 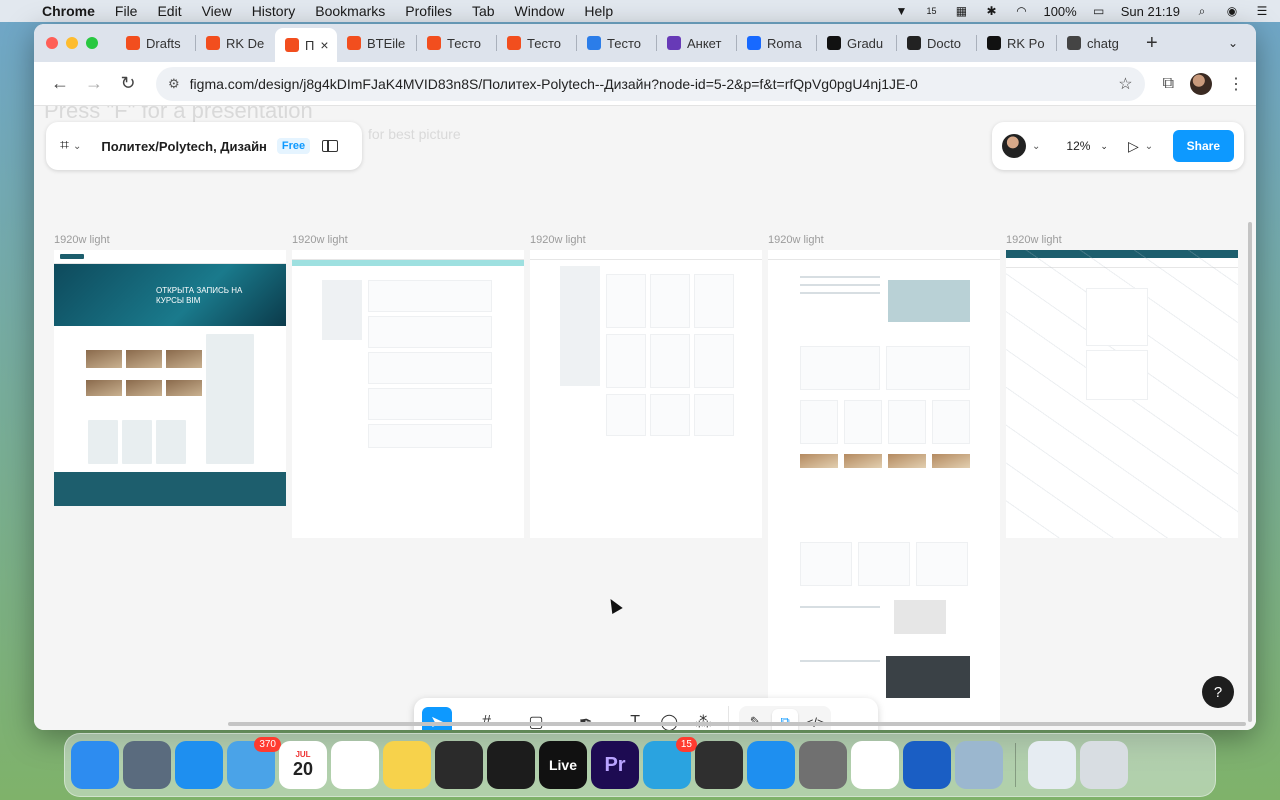 What do you see at coordinates (927, 765) in the screenshot?
I see `dock-word-icon` at bounding box center [927, 765].